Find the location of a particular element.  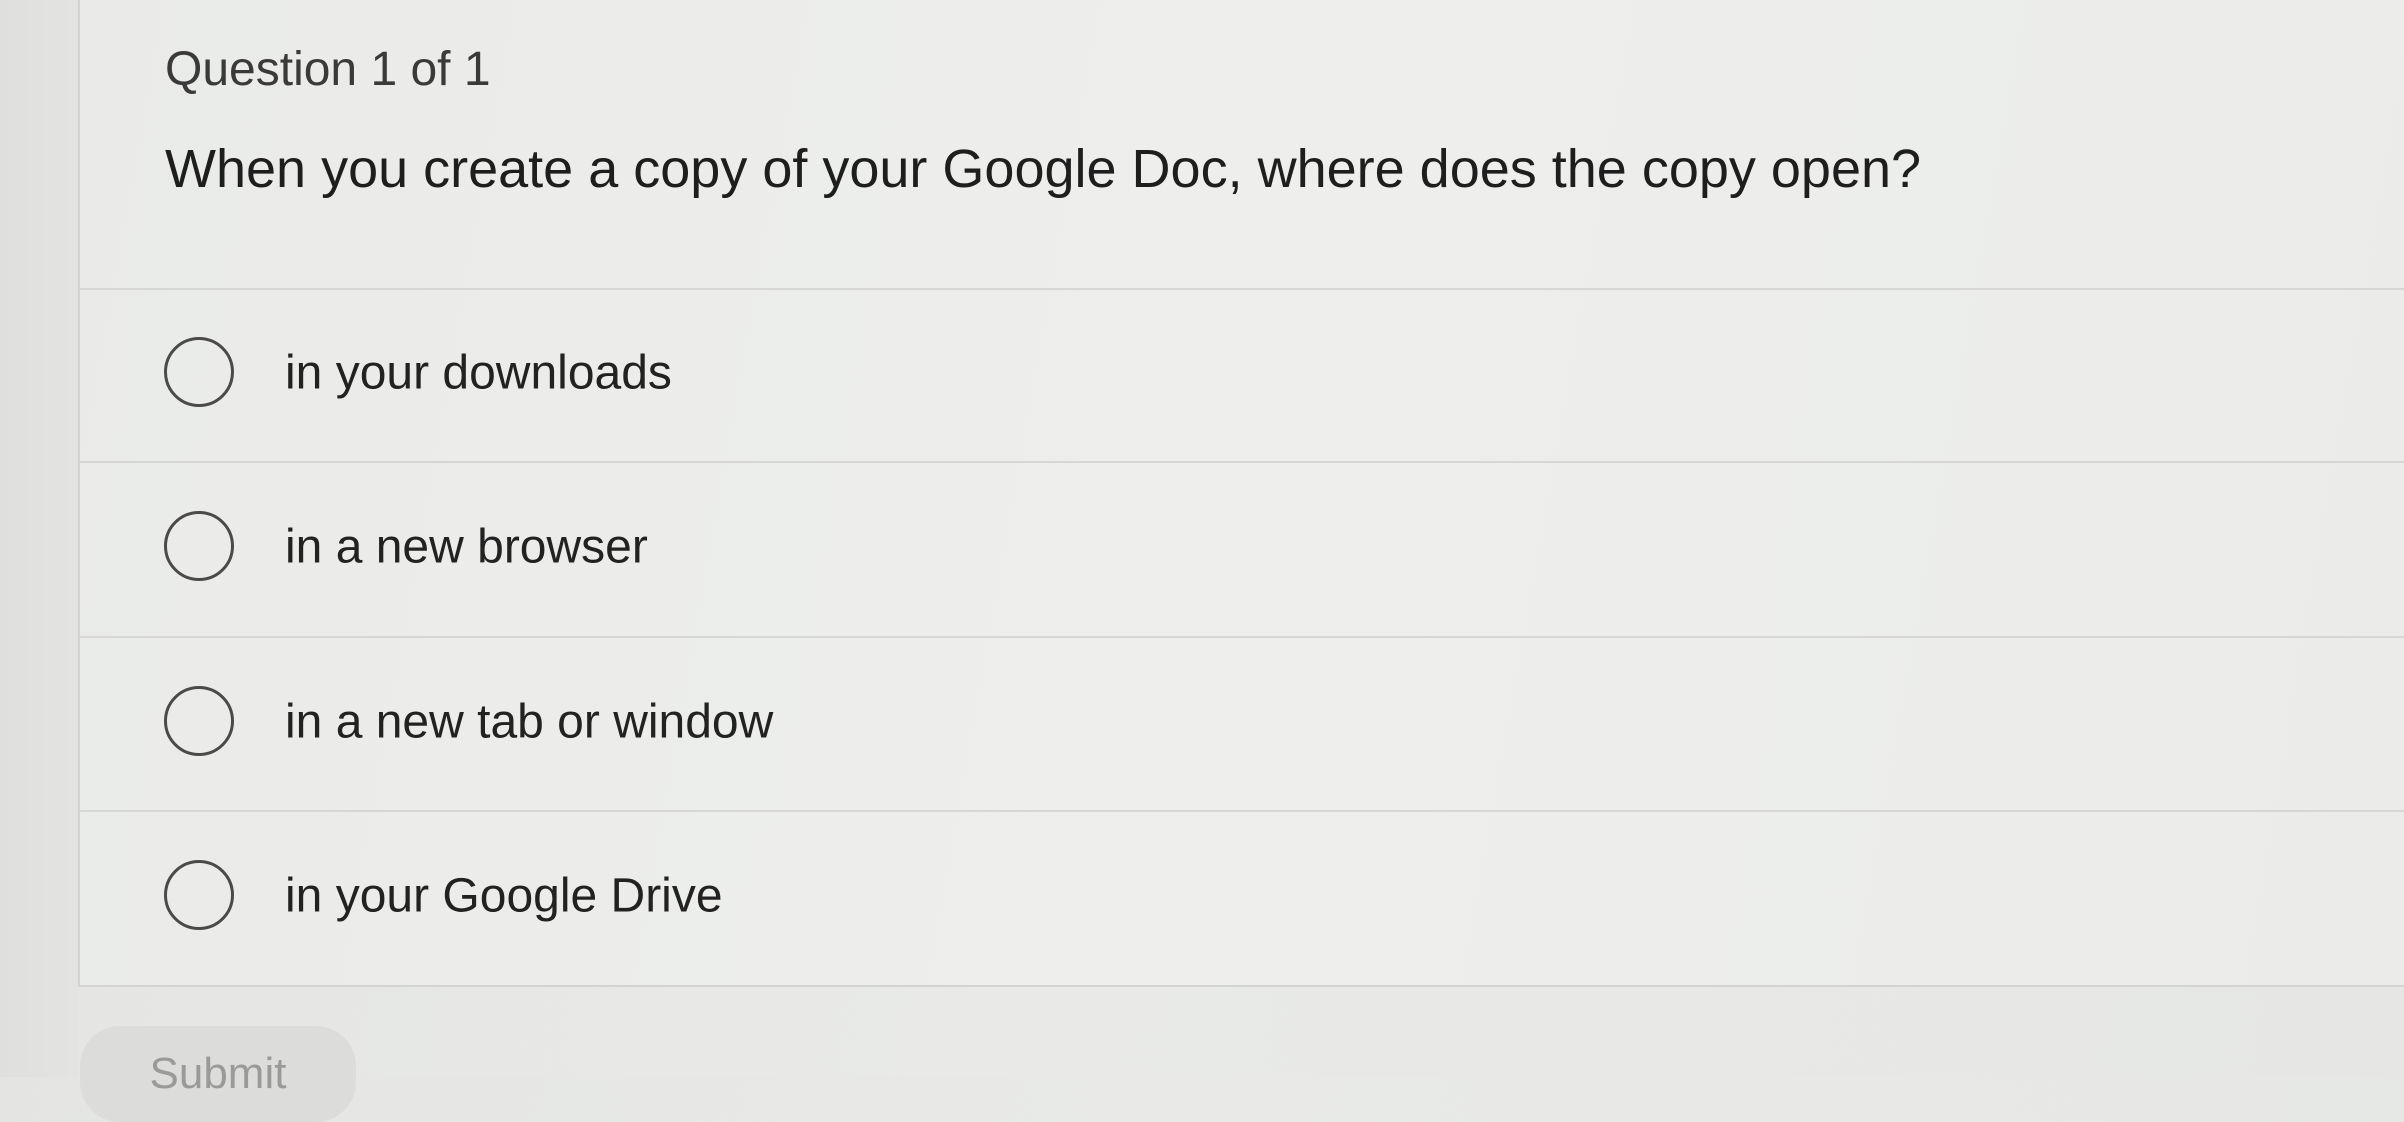

answer-option: in your downloads is located at coordinates (1242, 374).